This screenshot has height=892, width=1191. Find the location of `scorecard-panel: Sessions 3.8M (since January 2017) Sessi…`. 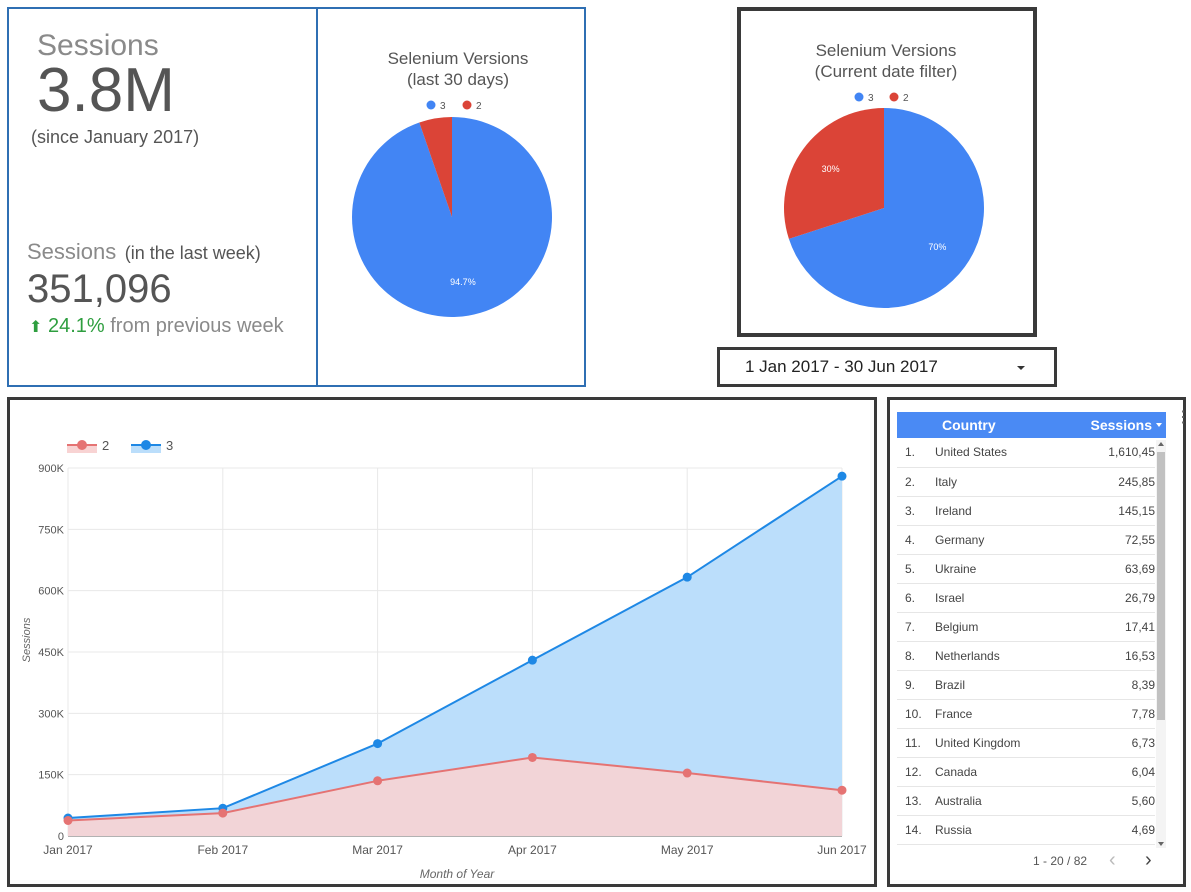

scorecard-panel: Sessions 3.8M (since January 2017) Sessi… is located at coordinates (162, 197).